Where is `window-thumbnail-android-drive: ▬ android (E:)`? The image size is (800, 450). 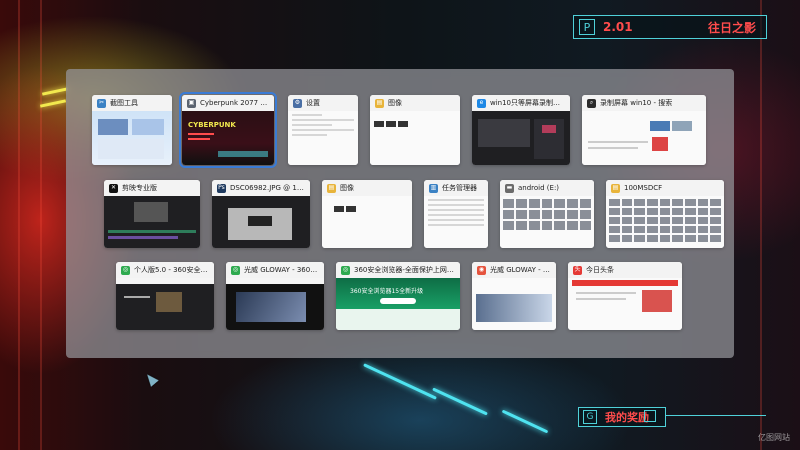
window-thumbnail-android-drive: ▬ android (E:) is located at coordinates (547, 214).